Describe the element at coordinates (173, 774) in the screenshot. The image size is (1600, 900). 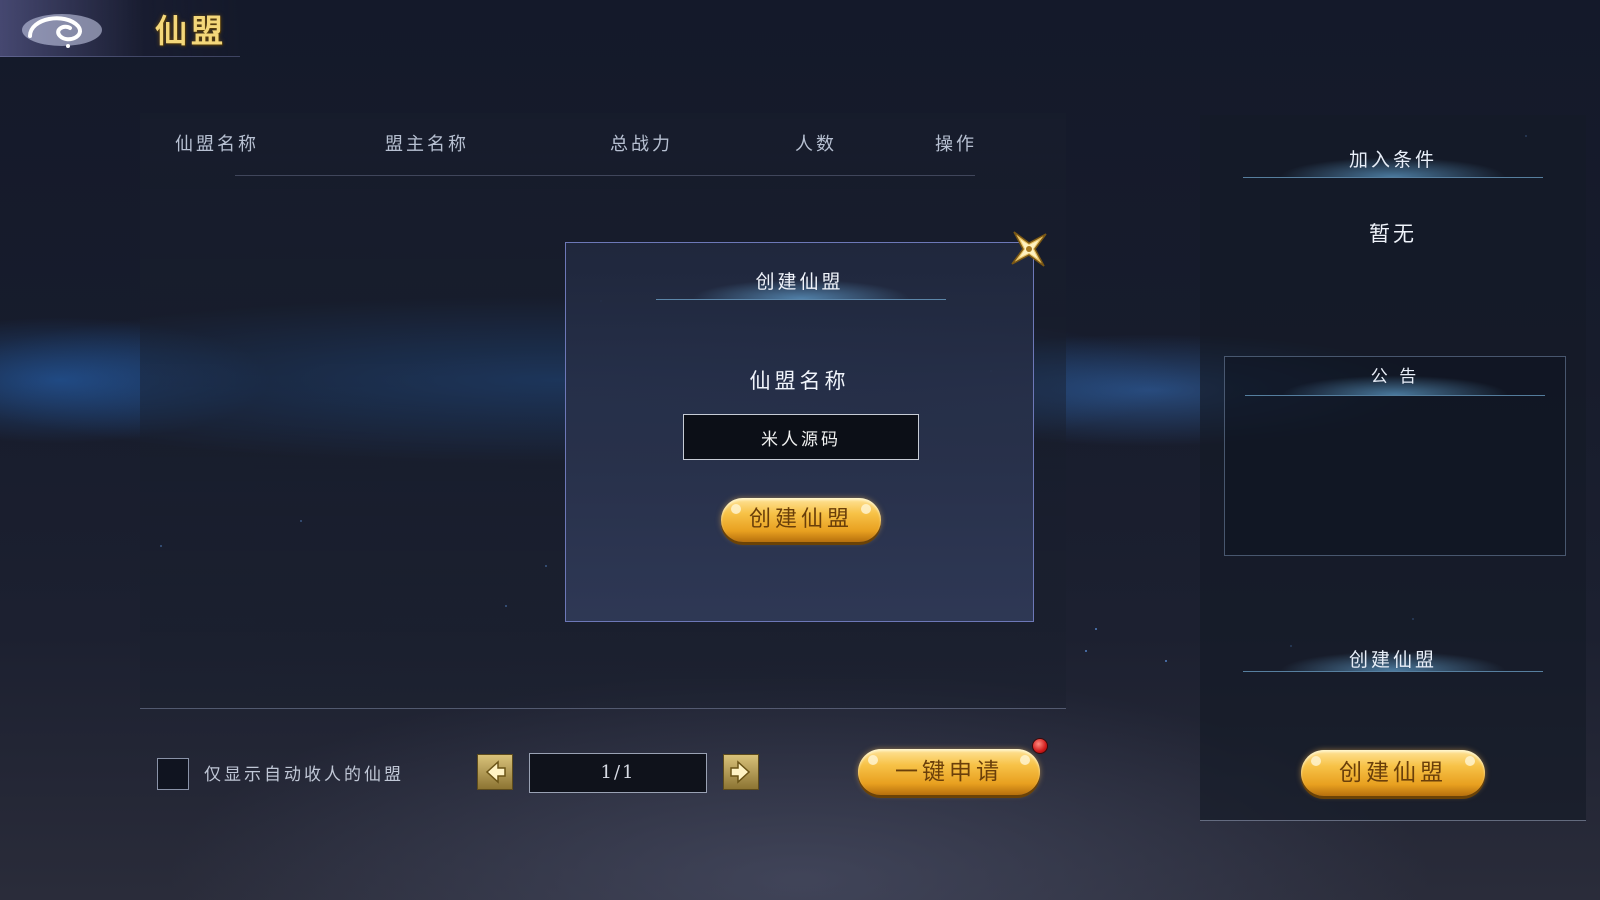
I see `auto-accept-filter-checkbox` at that location.